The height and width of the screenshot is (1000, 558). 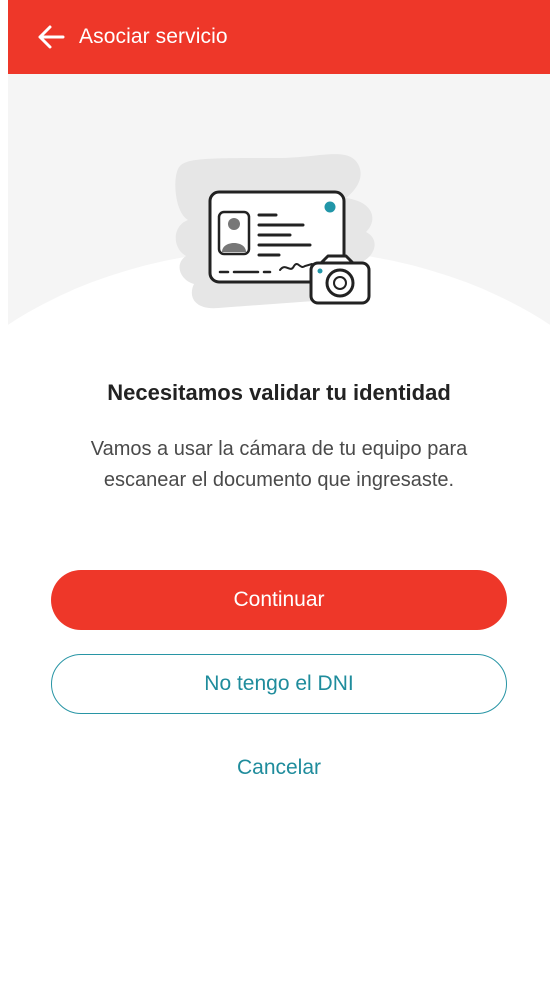 I want to click on continue-button: Continuar, so click(x=279, y=600).